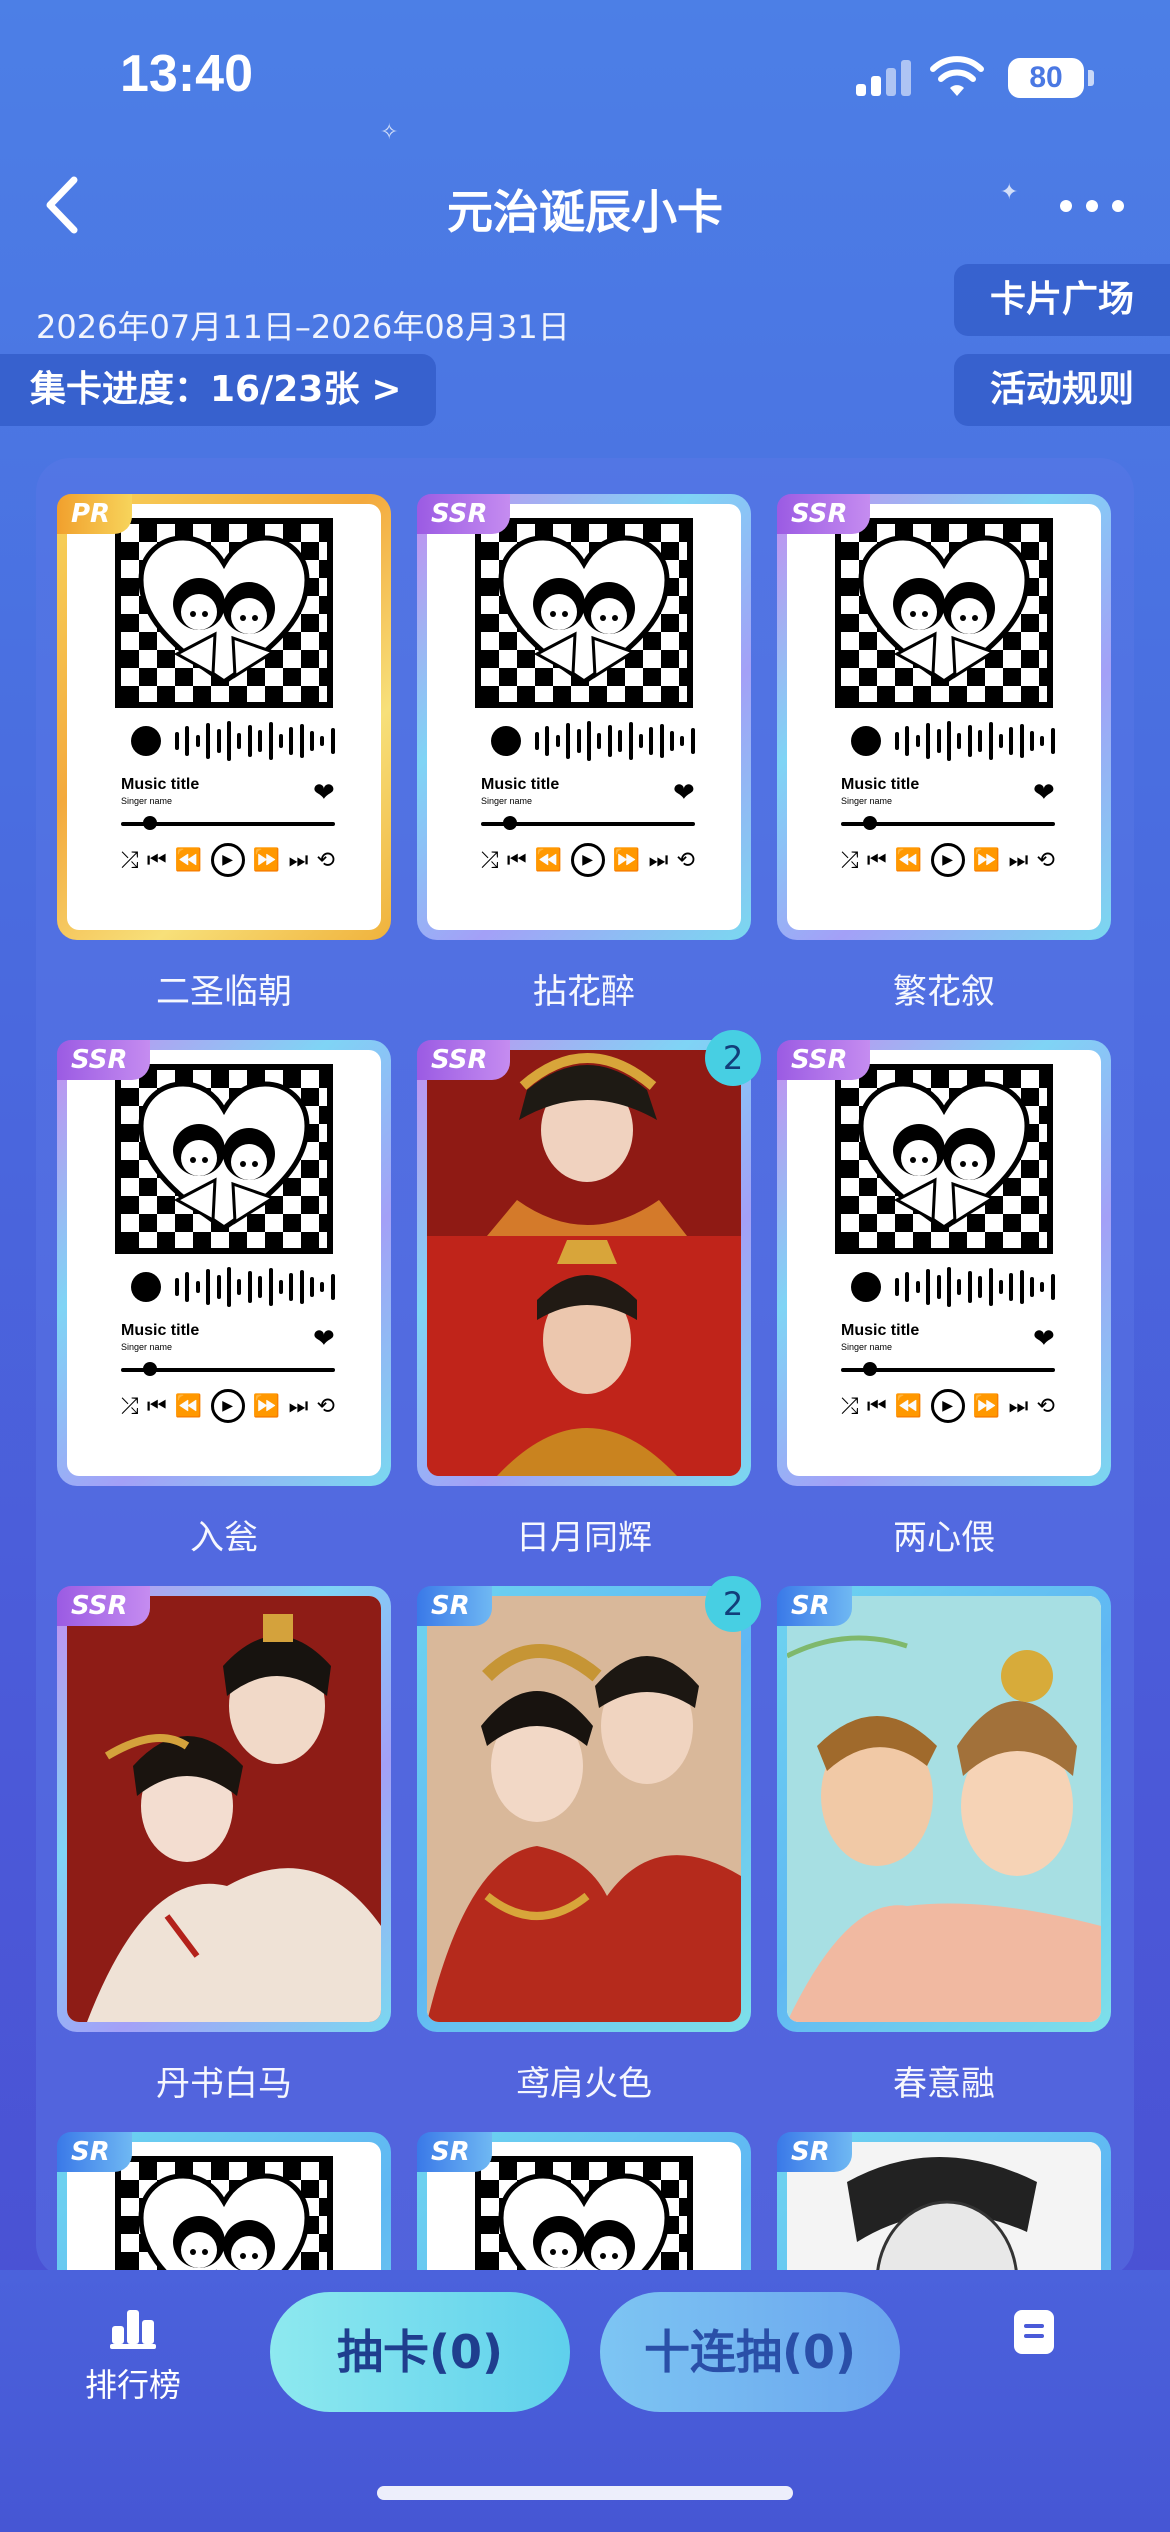 The height and width of the screenshot is (2532, 1170). Describe the element at coordinates (1062, 390) in the screenshot. I see `activity-rules-button: 活动规则` at that location.